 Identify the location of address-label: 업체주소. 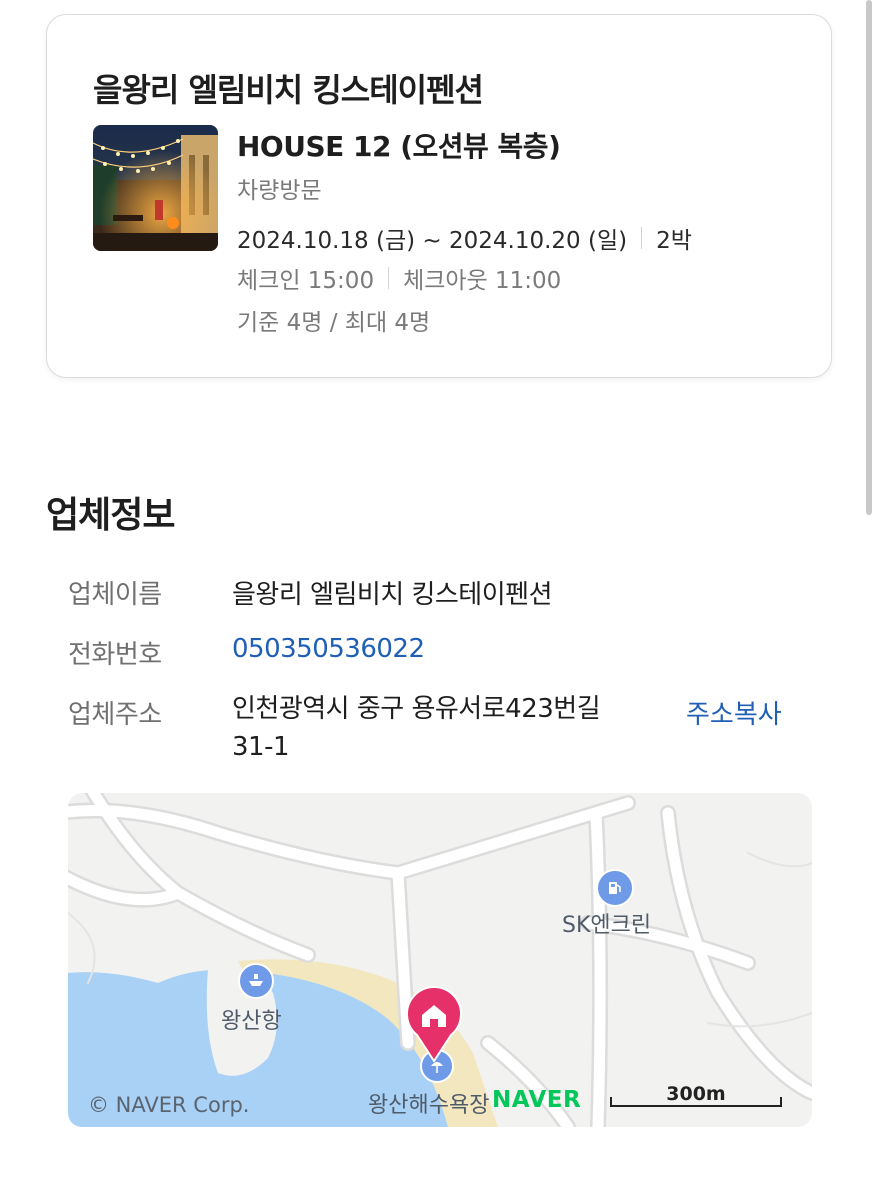
(115, 715).